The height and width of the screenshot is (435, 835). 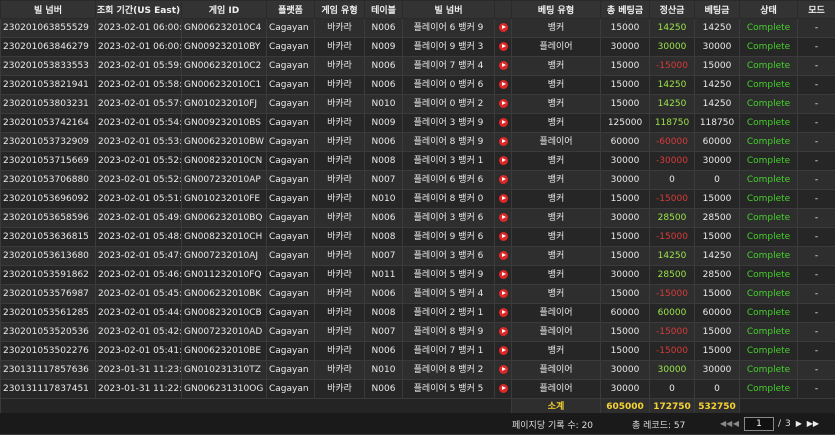 What do you see at coordinates (672, 28) in the screenshot?
I see `cell-settlement: 14250` at bounding box center [672, 28].